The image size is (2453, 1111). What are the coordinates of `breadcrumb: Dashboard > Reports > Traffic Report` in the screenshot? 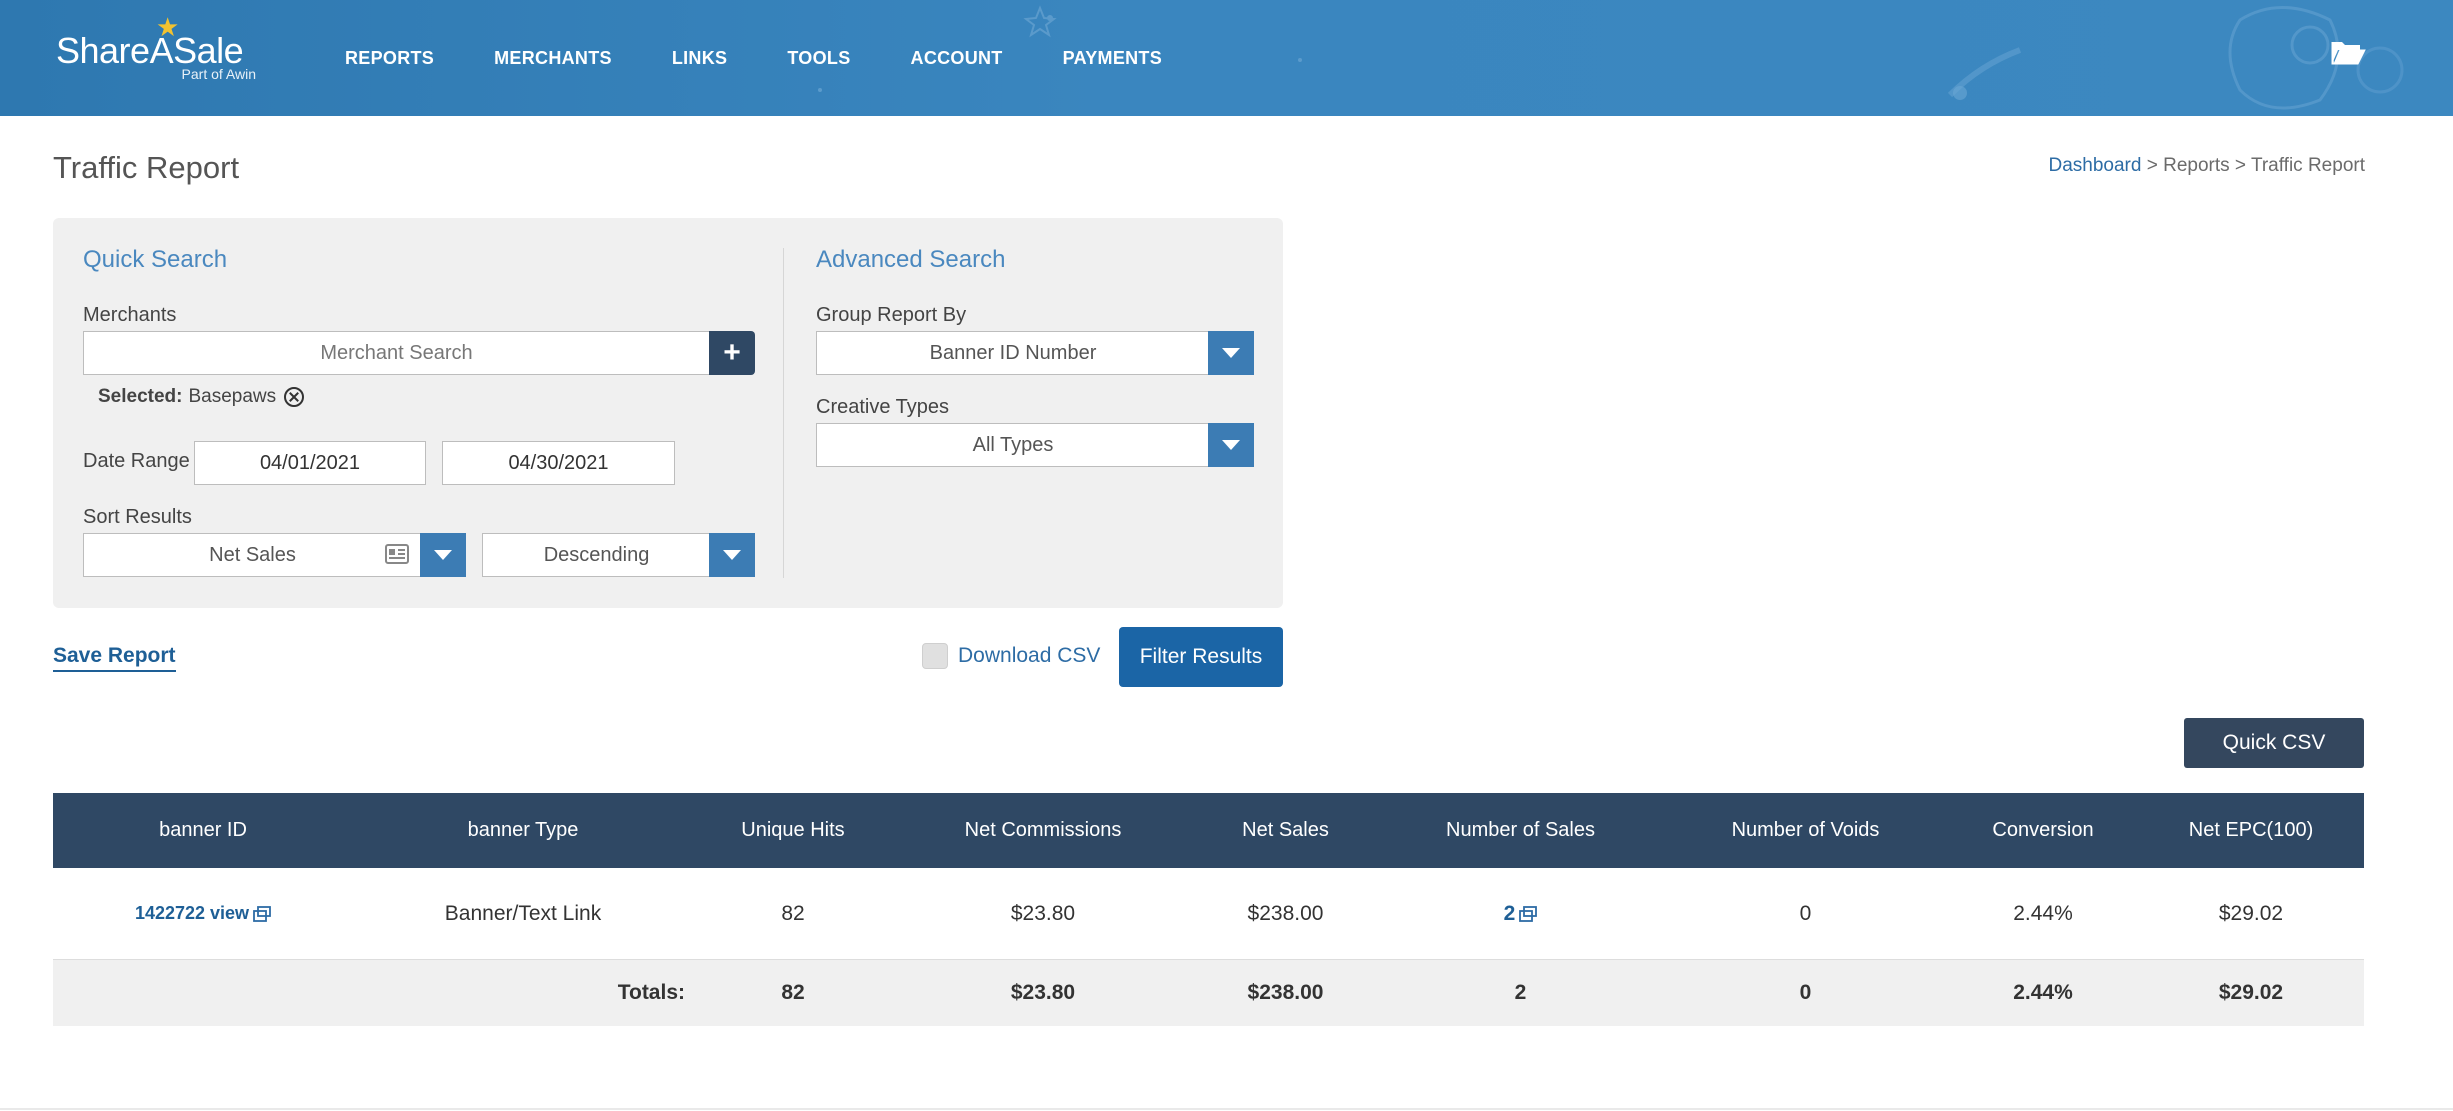 It's located at (2207, 166).